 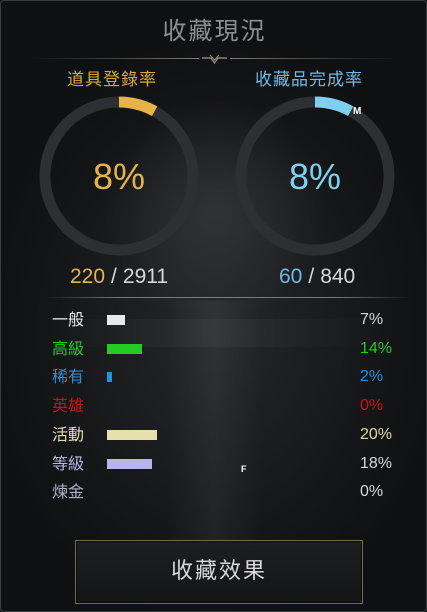 I want to click on grade-name: 煉金, so click(x=68, y=491).